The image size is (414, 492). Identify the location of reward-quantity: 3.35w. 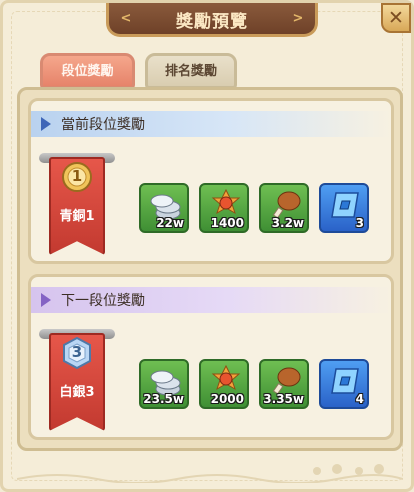
(283, 399).